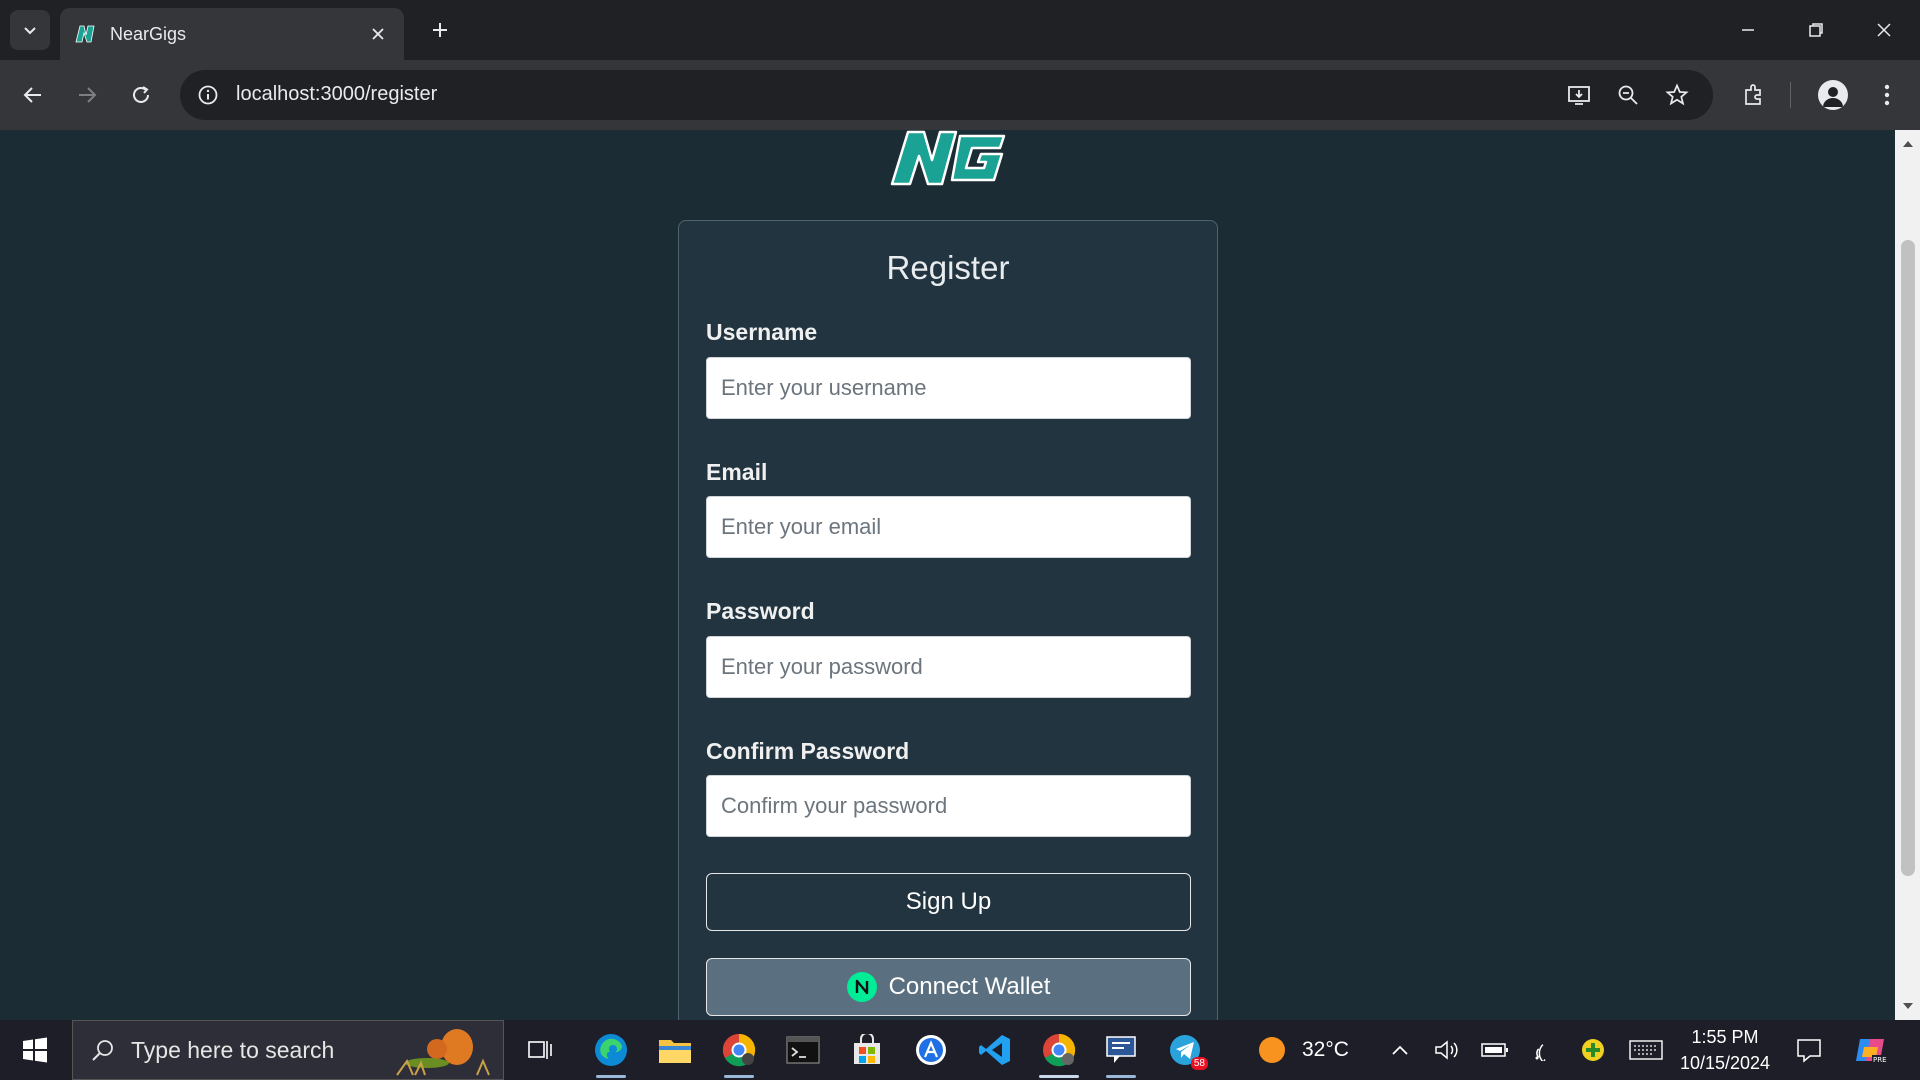 This screenshot has height=1080, width=1920. I want to click on toolbar-separator, so click(1790, 95).